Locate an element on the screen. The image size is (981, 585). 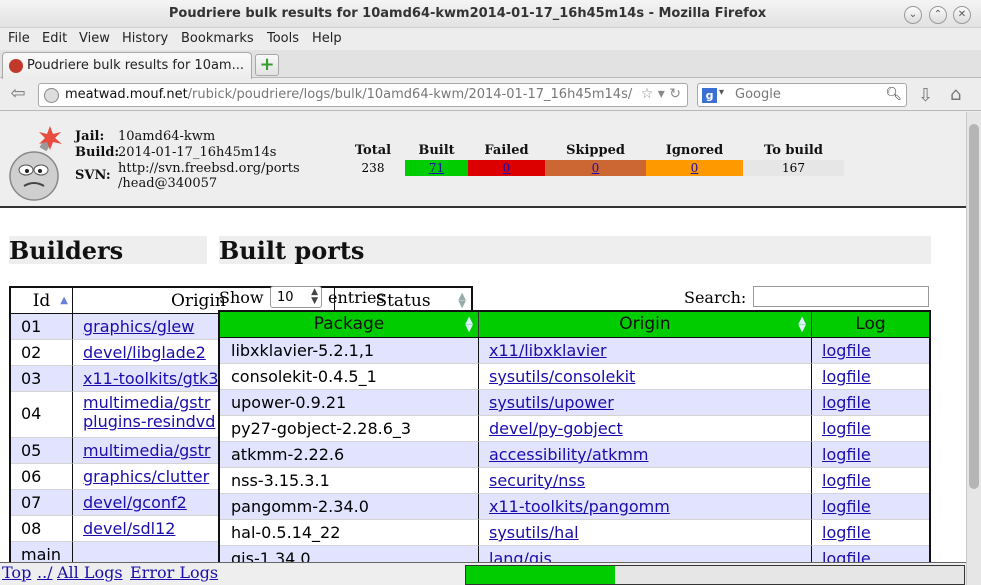
menu-bookmarks: Bookmarks is located at coordinates (217, 38).